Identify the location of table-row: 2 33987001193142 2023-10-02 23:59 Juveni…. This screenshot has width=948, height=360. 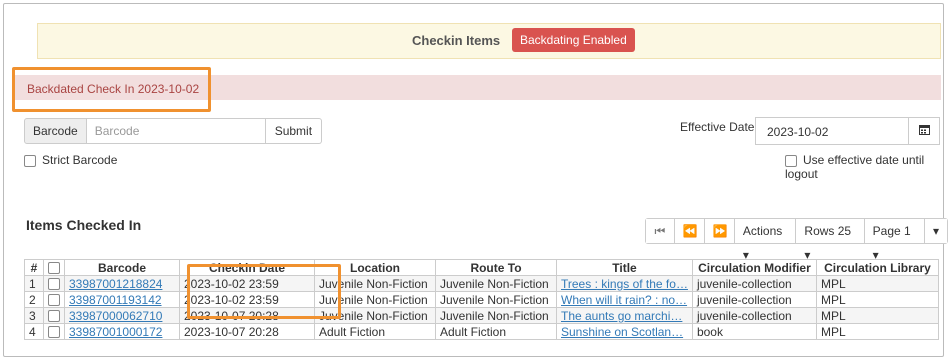
(481, 299).